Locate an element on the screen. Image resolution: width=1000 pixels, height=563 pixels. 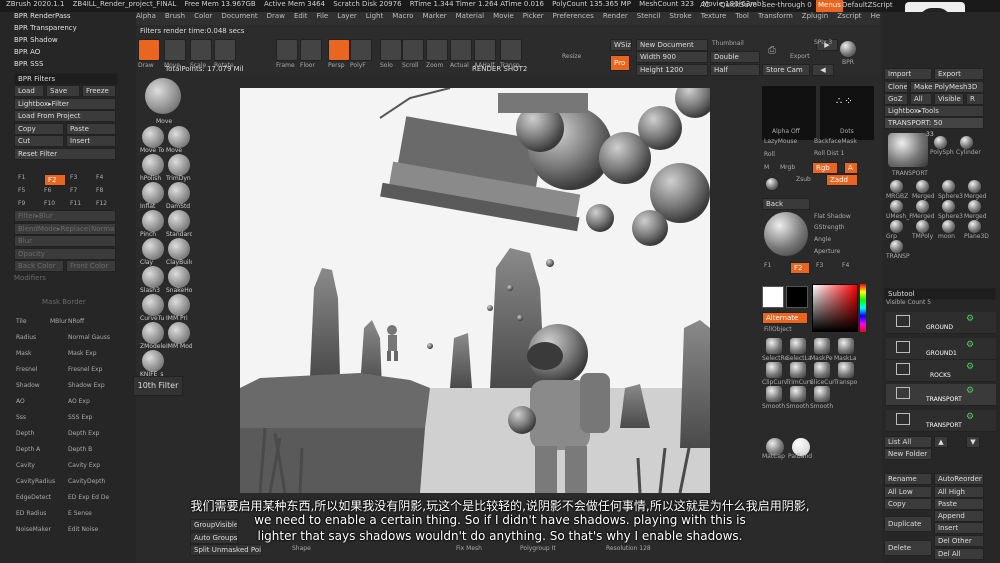
back-color-button: Back Color is located at coordinates (39, 266).